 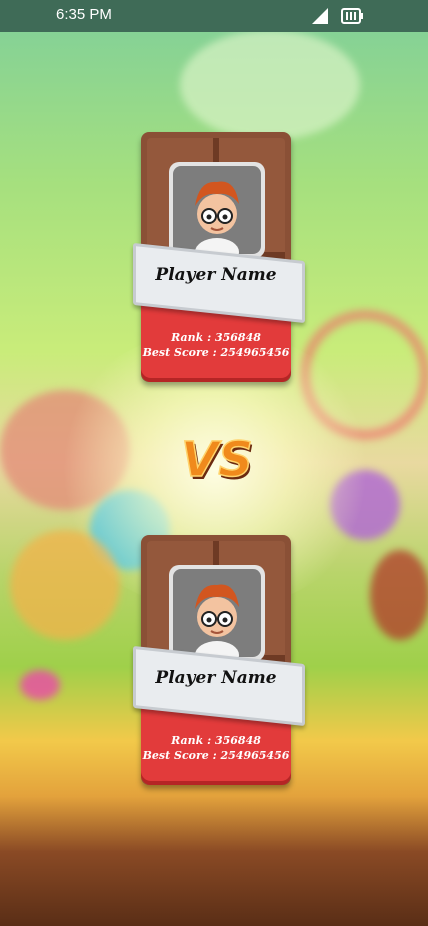 I want to click on vs-text: VS, so click(x=217, y=460).